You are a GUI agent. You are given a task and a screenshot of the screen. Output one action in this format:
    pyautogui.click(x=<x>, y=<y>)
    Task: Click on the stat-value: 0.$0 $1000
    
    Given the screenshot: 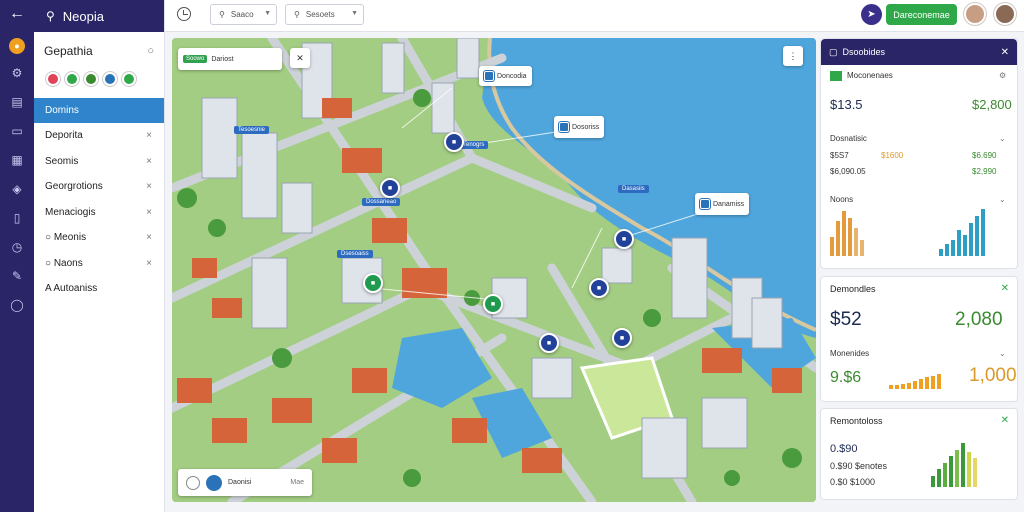 What is the action you would take?
    pyautogui.click(x=853, y=482)
    